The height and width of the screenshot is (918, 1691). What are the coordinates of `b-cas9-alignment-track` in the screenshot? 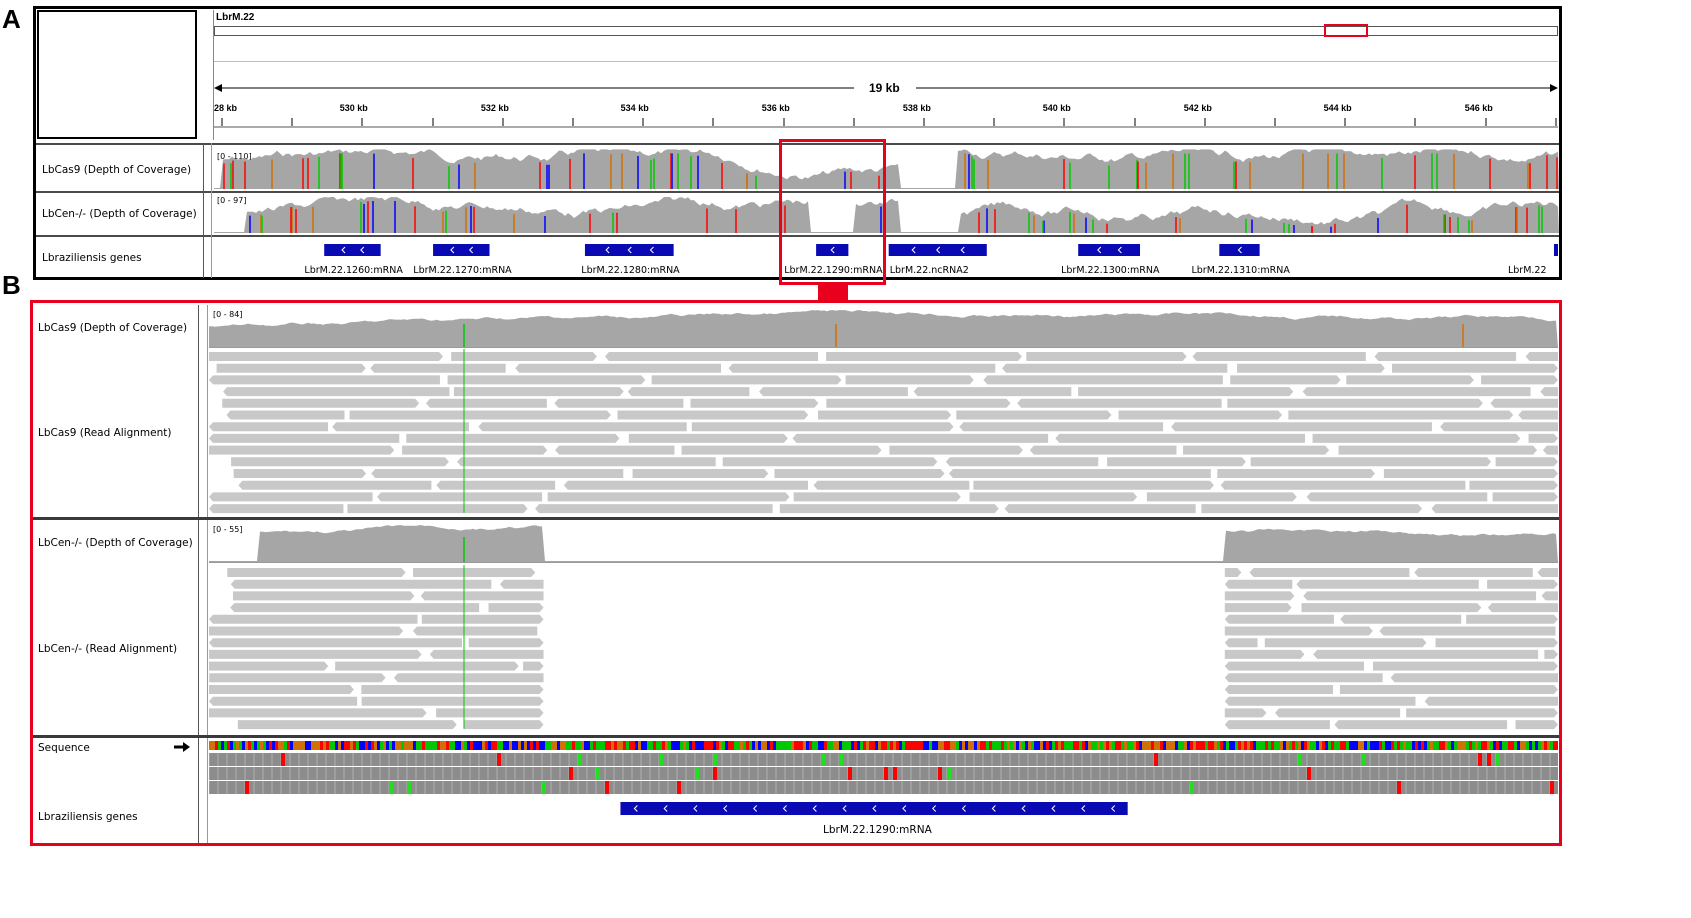 It's located at (883, 433).